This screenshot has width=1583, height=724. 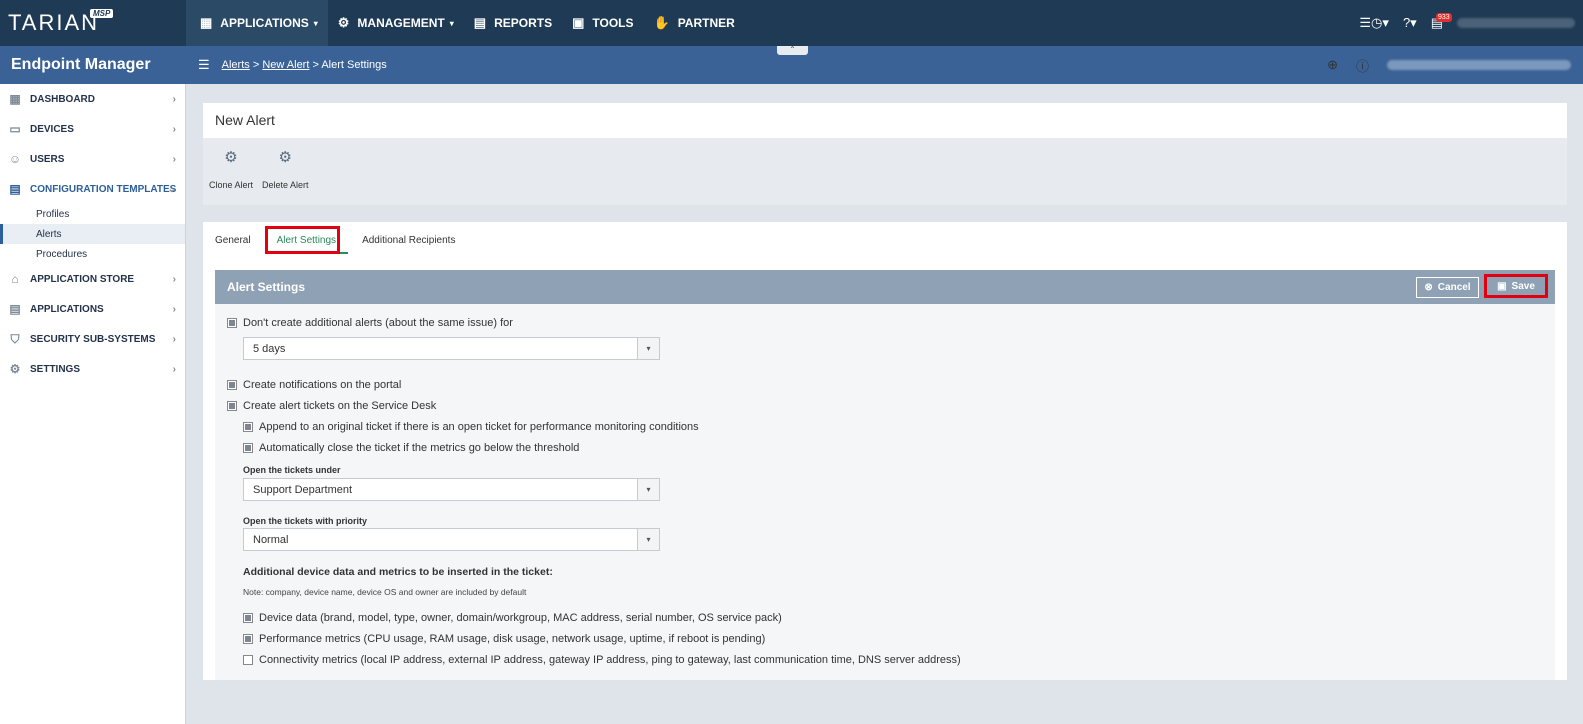 I want to click on sidebar-item-application-store: ⌂ APPLICATION STORE ›, so click(x=92, y=279).